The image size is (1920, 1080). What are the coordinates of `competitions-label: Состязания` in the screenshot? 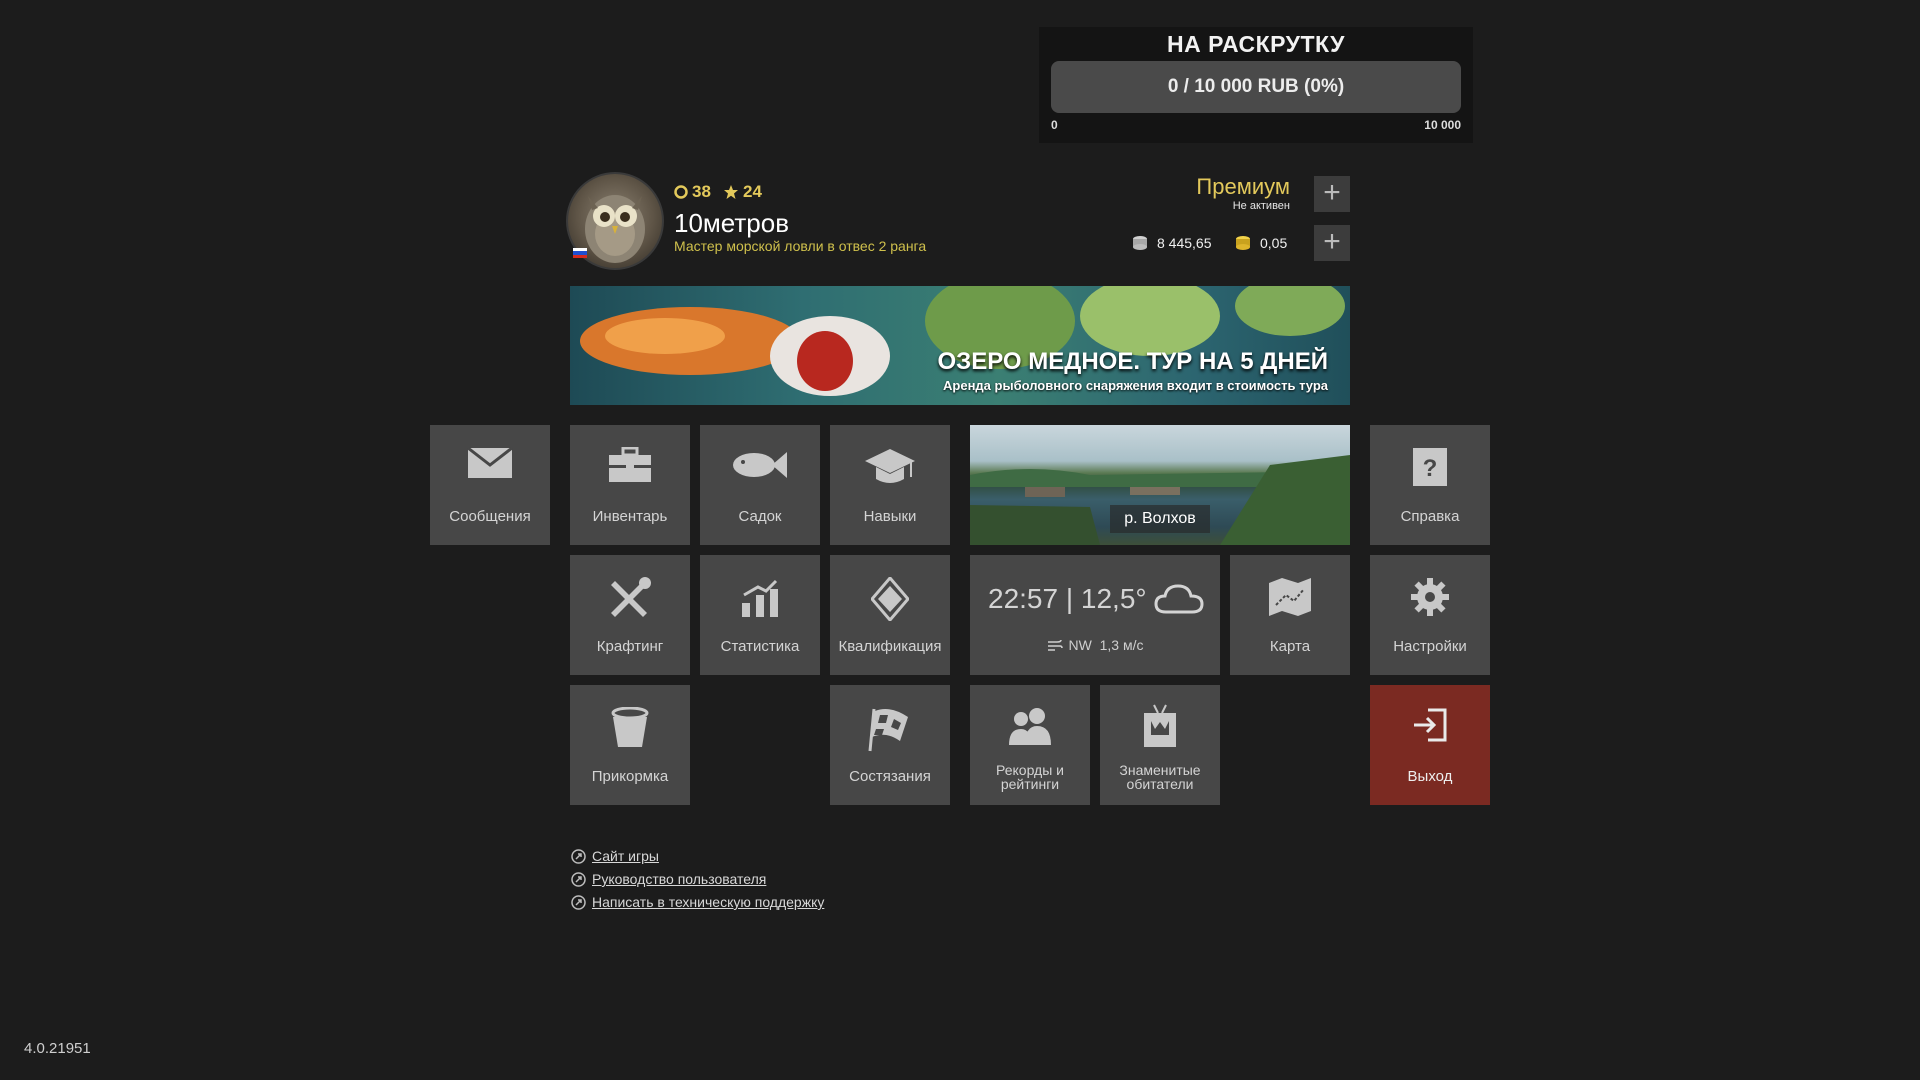 It's located at (890, 776).